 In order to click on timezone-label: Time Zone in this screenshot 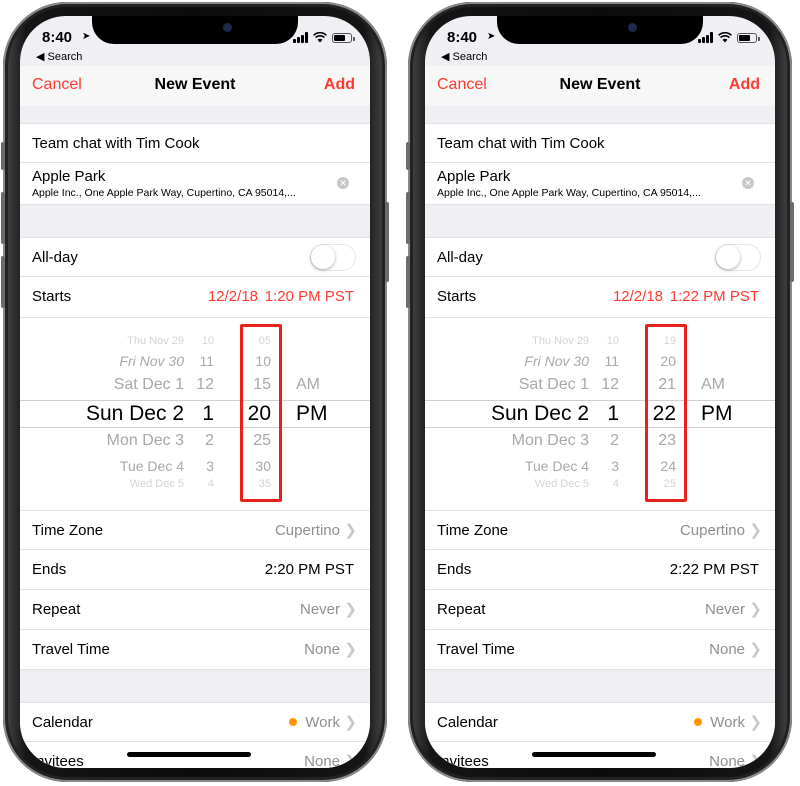, I will do `click(68, 530)`.